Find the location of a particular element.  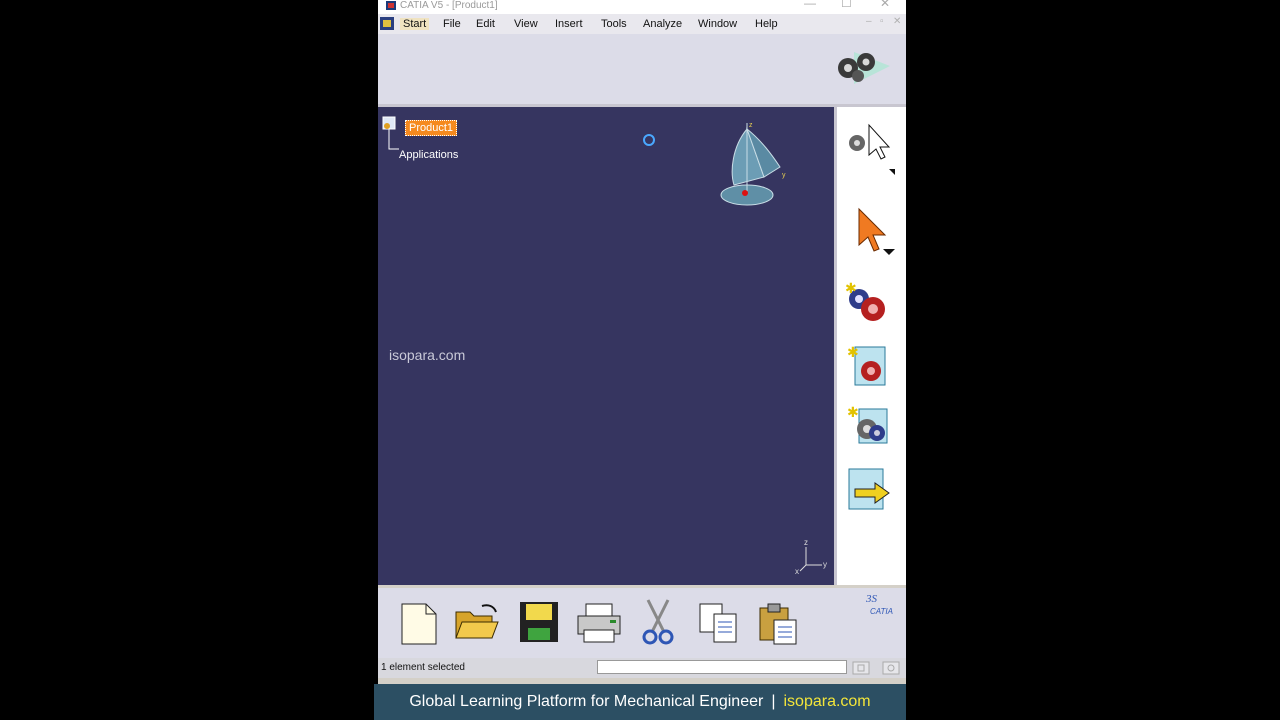

axis-x-label: x is located at coordinates (797, 571).